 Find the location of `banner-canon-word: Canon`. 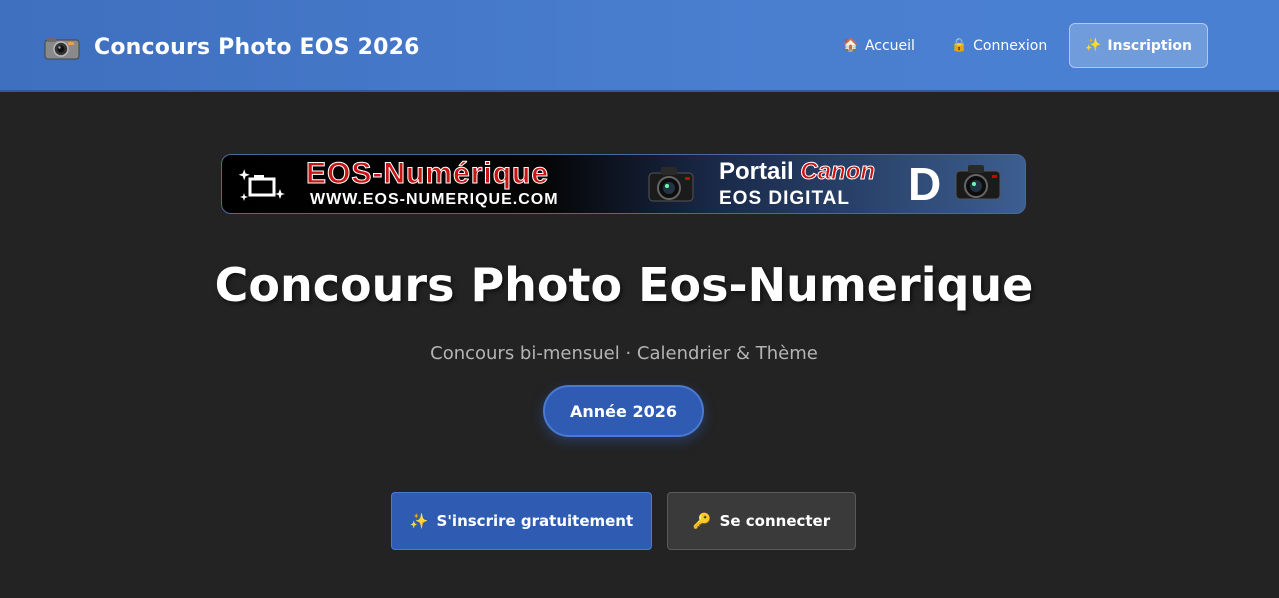

banner-canon-word: Canon is located at coordinates (838, 172).